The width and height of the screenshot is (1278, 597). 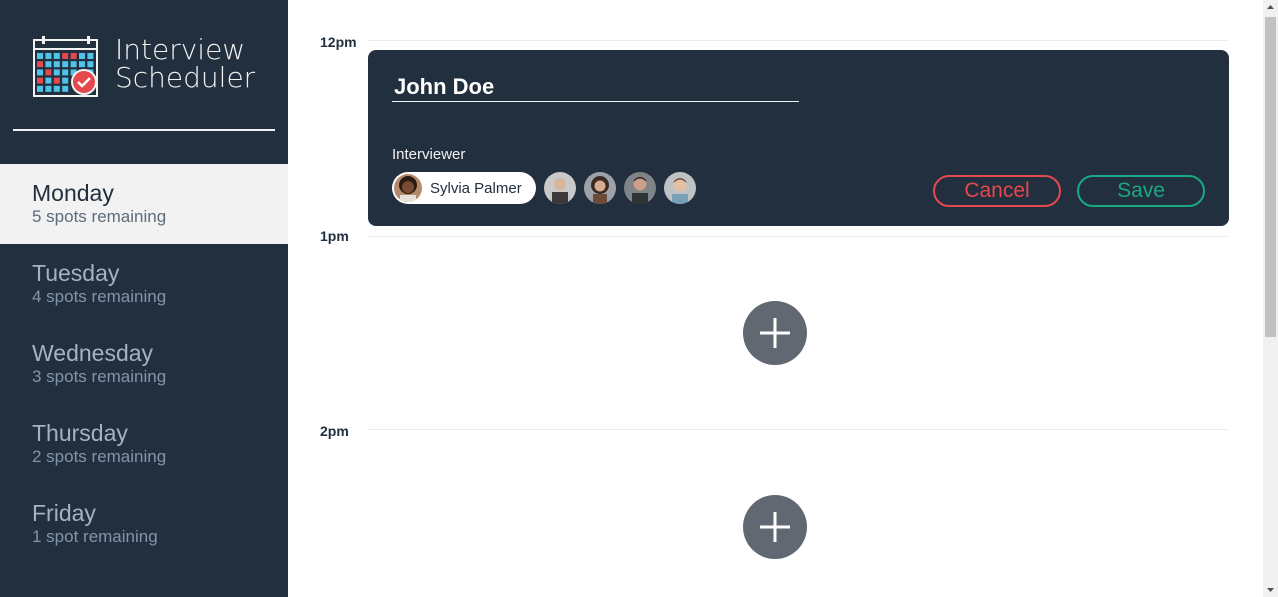 What do you see at coordinates (64, 513) in the screenshot?
I see `day-name: Friday` at bounding box center [64, 513].